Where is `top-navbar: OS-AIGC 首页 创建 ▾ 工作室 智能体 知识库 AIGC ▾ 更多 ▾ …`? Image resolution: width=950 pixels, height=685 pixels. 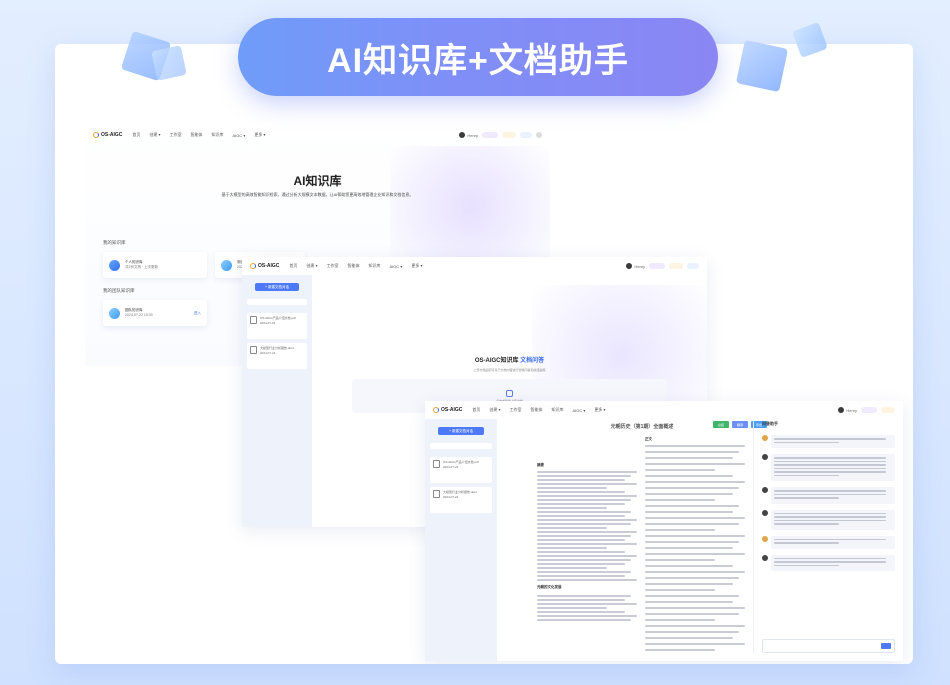
top-navbar: OS-AIGC 首页 创建 ▾ 工作室 智能体 知识库 AIGC ▾ 更多 ▾ … is located at coordinates (474, 266).